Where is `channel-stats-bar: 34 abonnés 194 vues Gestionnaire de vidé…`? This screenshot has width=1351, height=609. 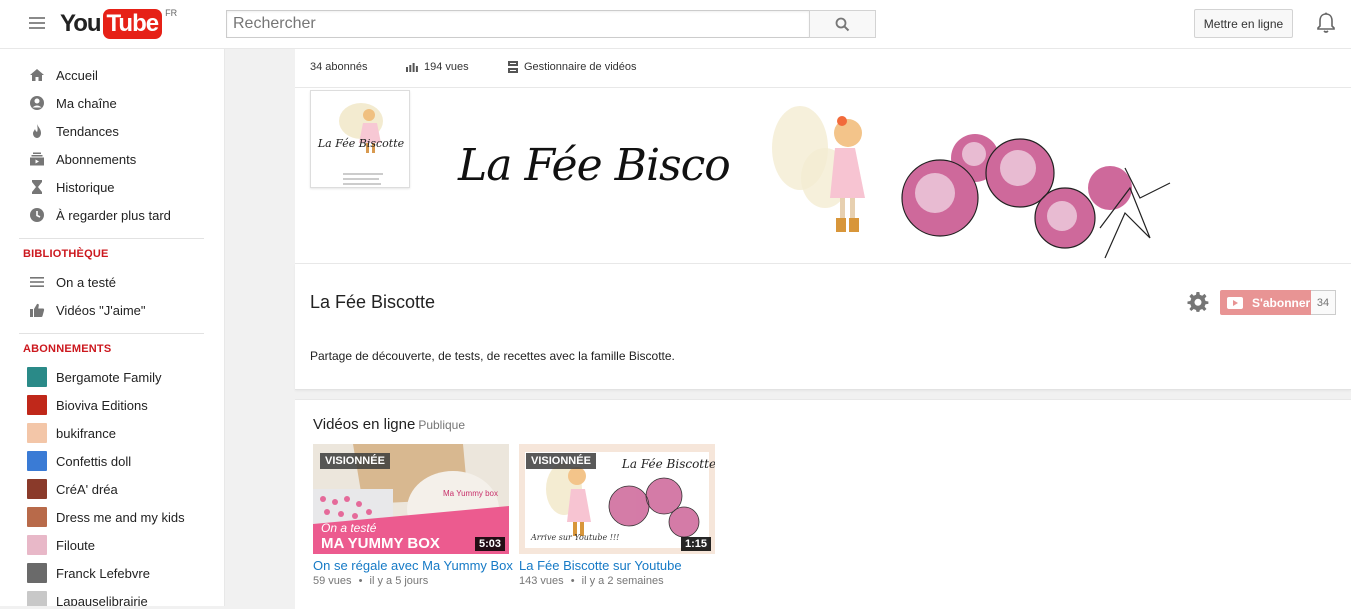
channel-stats-bar: 34 abonnés 194 vues Gestionnaire de vidé… is located at coordinates (823, 68).